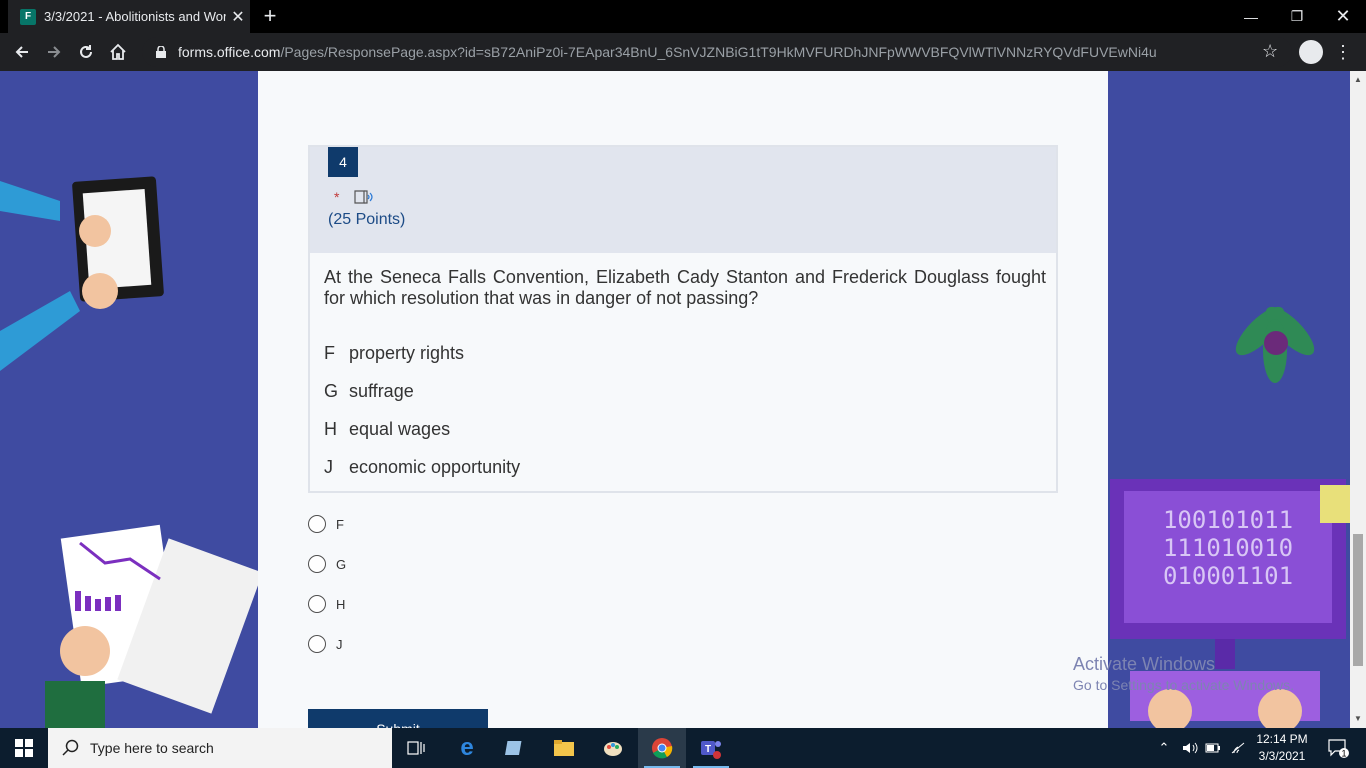  What do you see at coordinates (337, 197) in the screenshot?
I see `required-asterisk: *` at bounding box center [337, 197].